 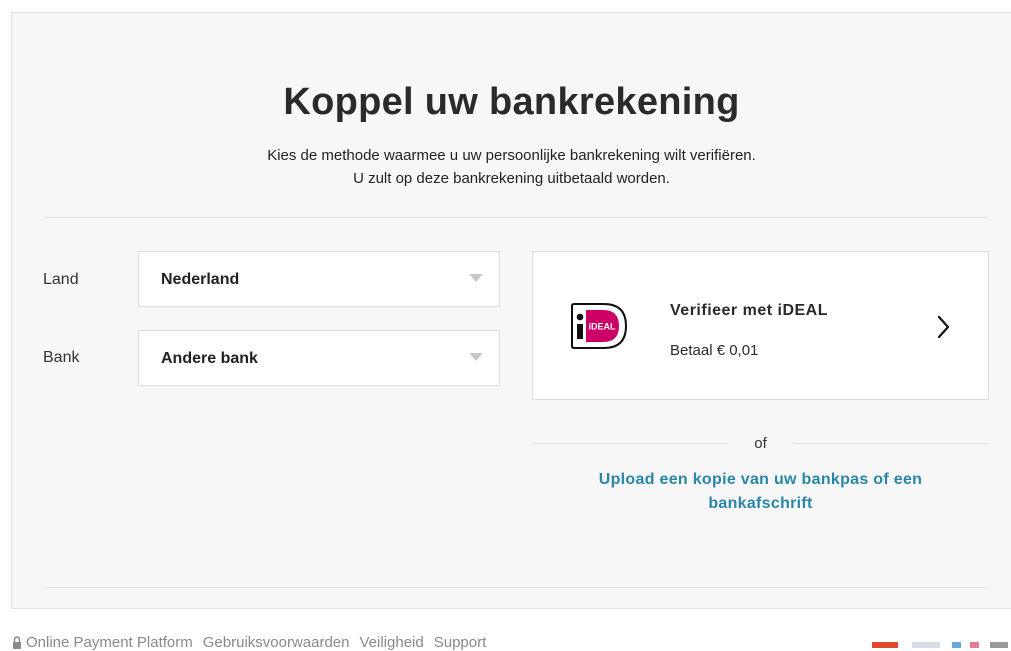 What do you see at coordinates (603, 327) in the screenshot?
I see `ideal-logo-text: iDEAL` at bounding box center [603, 327].